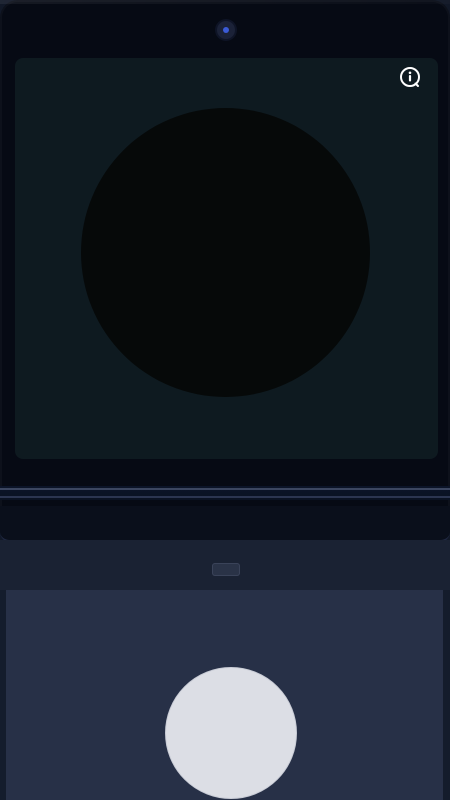  Describe the element at coordinates (226, 569) in the screenshot. I see `speaker-grille-icon` at that location.